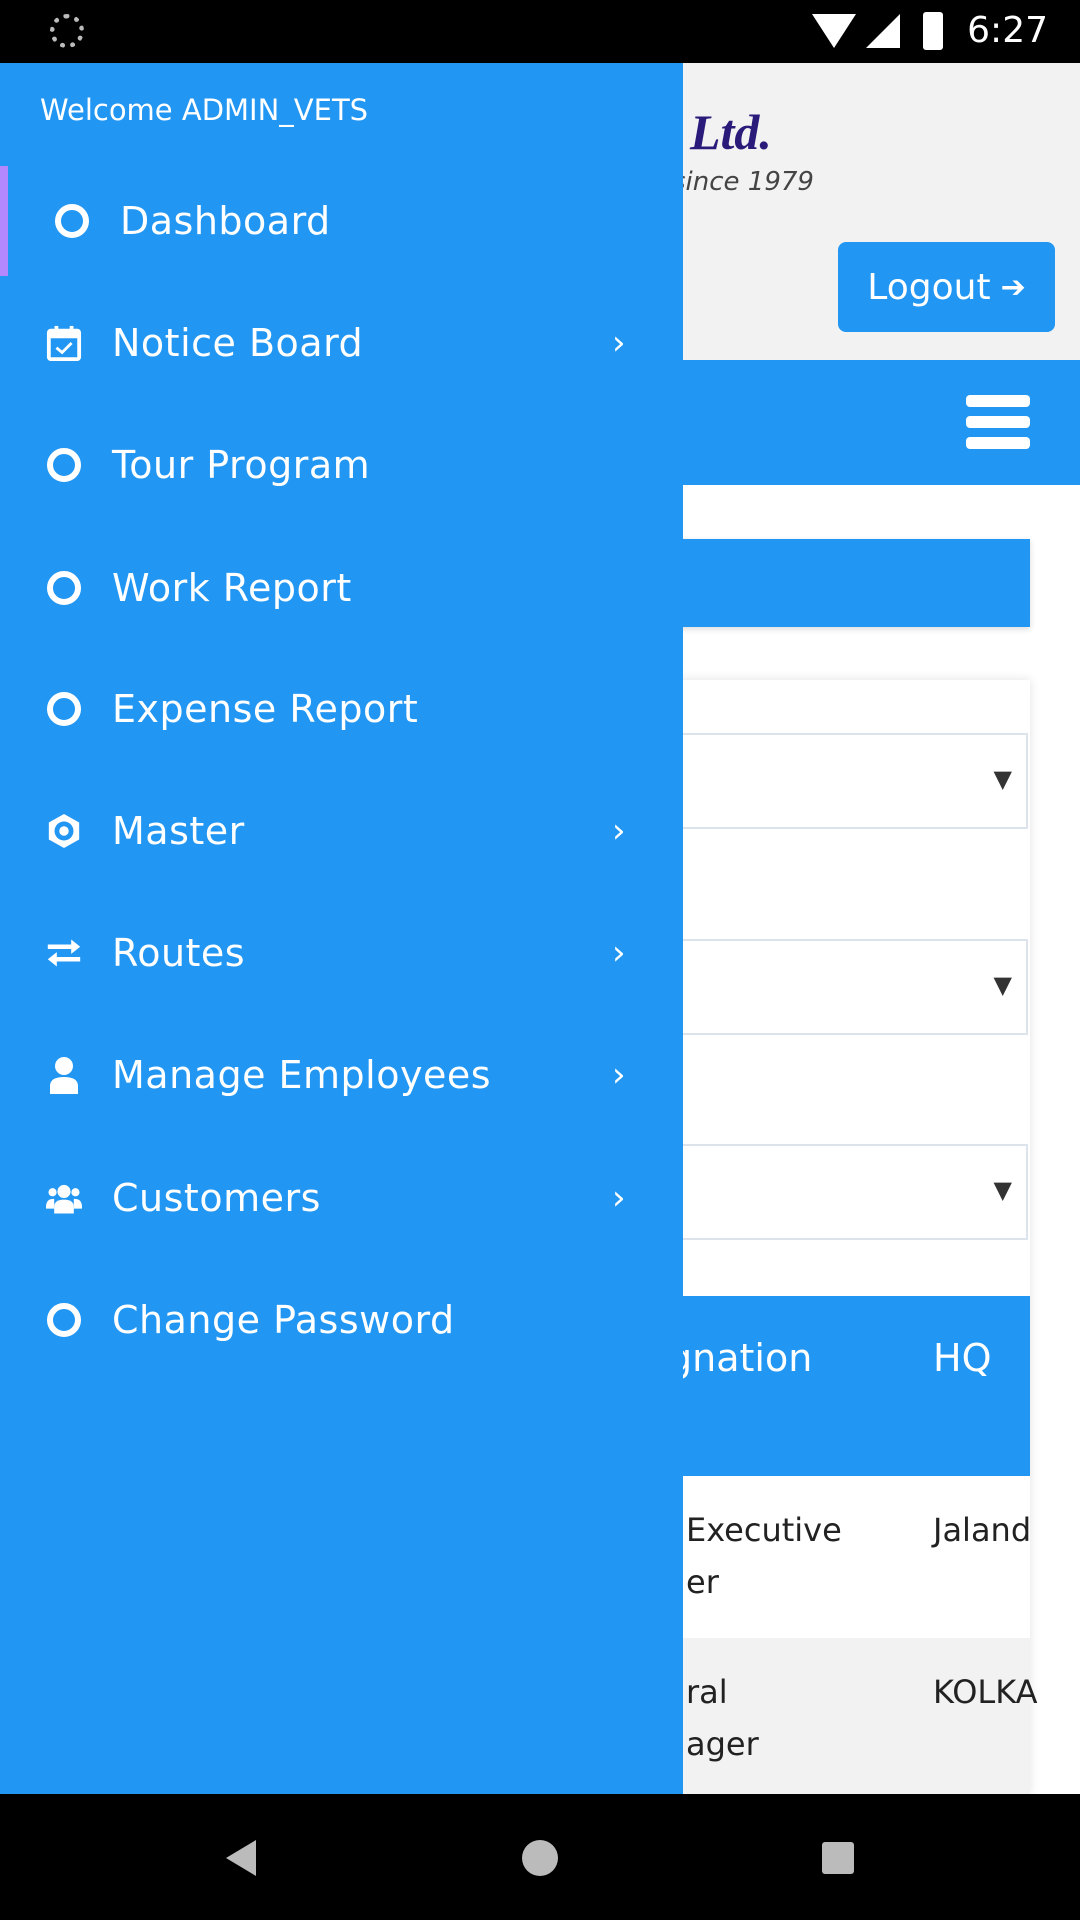 This screenshot has height=1920, width=1080. I want to click on drawer-item-tour-program: Tour Program, so click(341, 465).